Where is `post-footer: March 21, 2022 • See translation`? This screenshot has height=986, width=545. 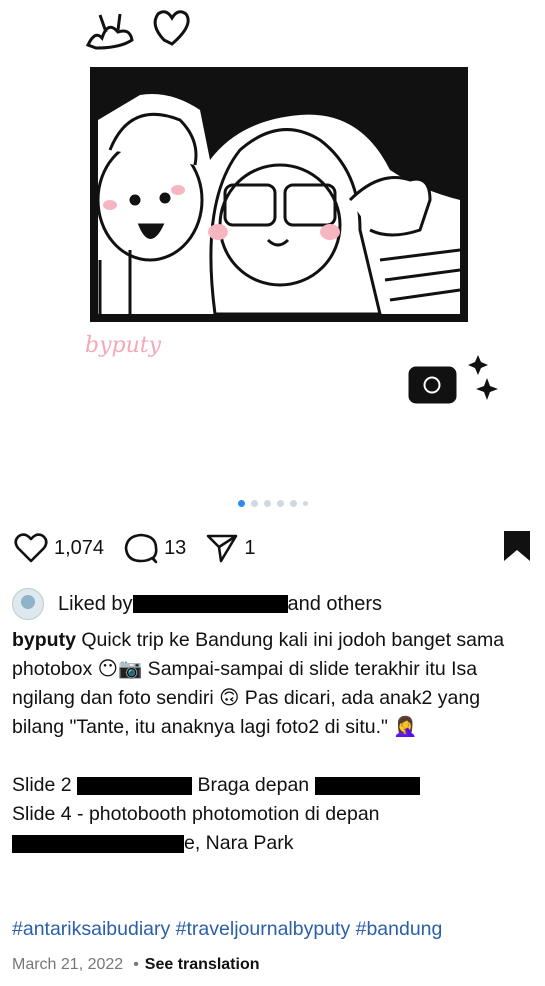 post-footer: March 21, 2022 • See translation is located at coordinates (136, 965).